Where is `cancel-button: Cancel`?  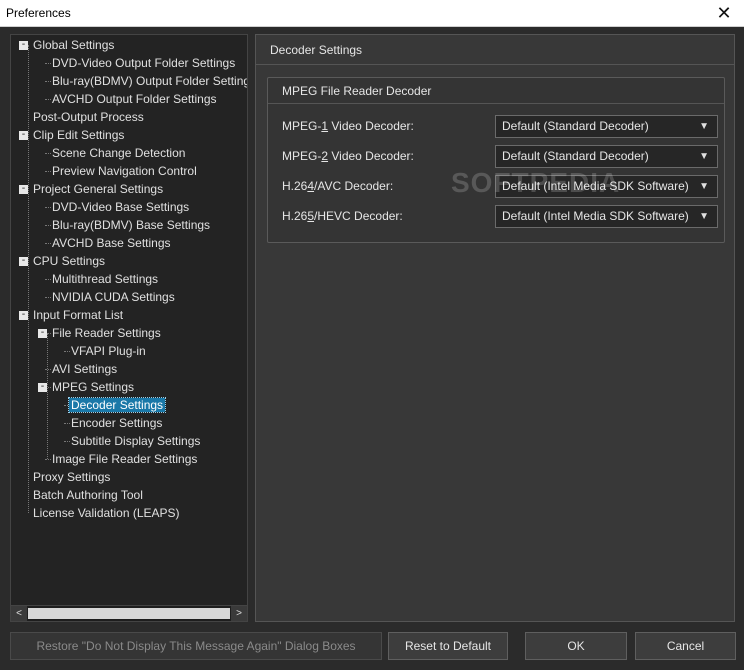
cancel-button: Cancel is located at coordinates (685, 646).